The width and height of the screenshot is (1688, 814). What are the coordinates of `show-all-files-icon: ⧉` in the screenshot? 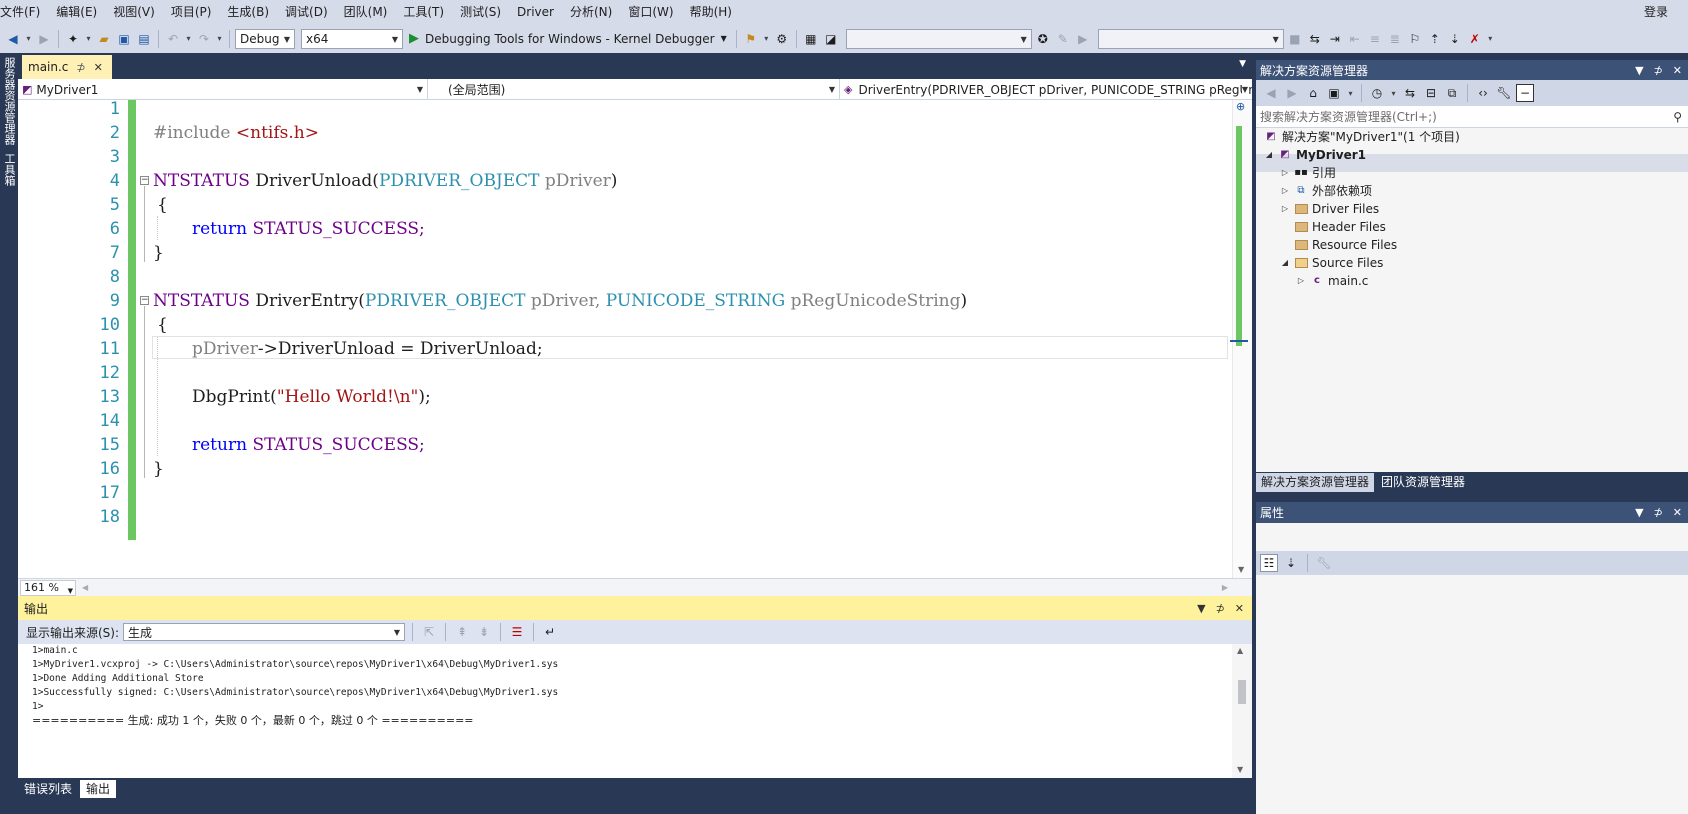 It's located at (1452, 93).